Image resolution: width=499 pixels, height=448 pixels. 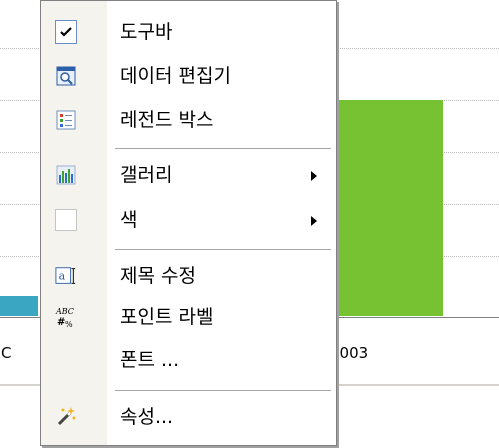 I want to click on menu-item-label: 색, so click(x=129, y=220).